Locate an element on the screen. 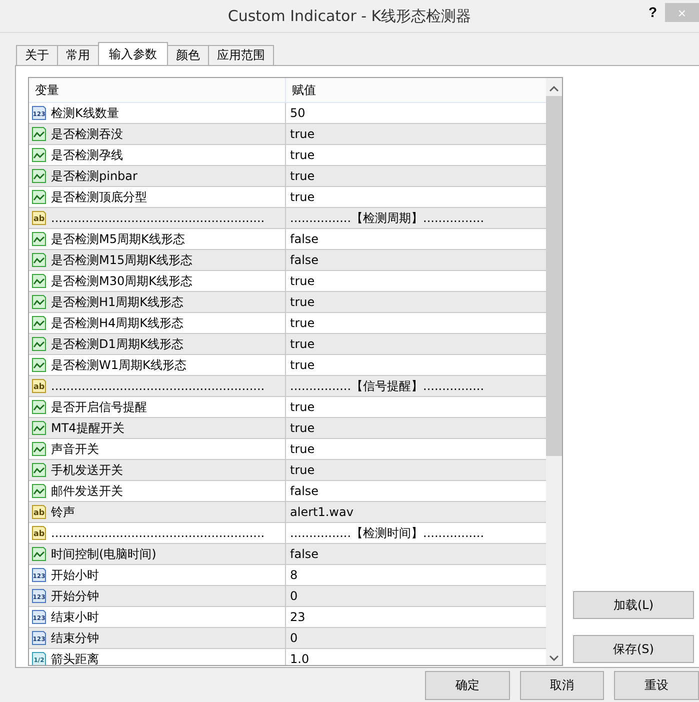 The height and width of the screenshot is (702, 699). table-cell: 声音开关 is located at coordinates (75, 449).